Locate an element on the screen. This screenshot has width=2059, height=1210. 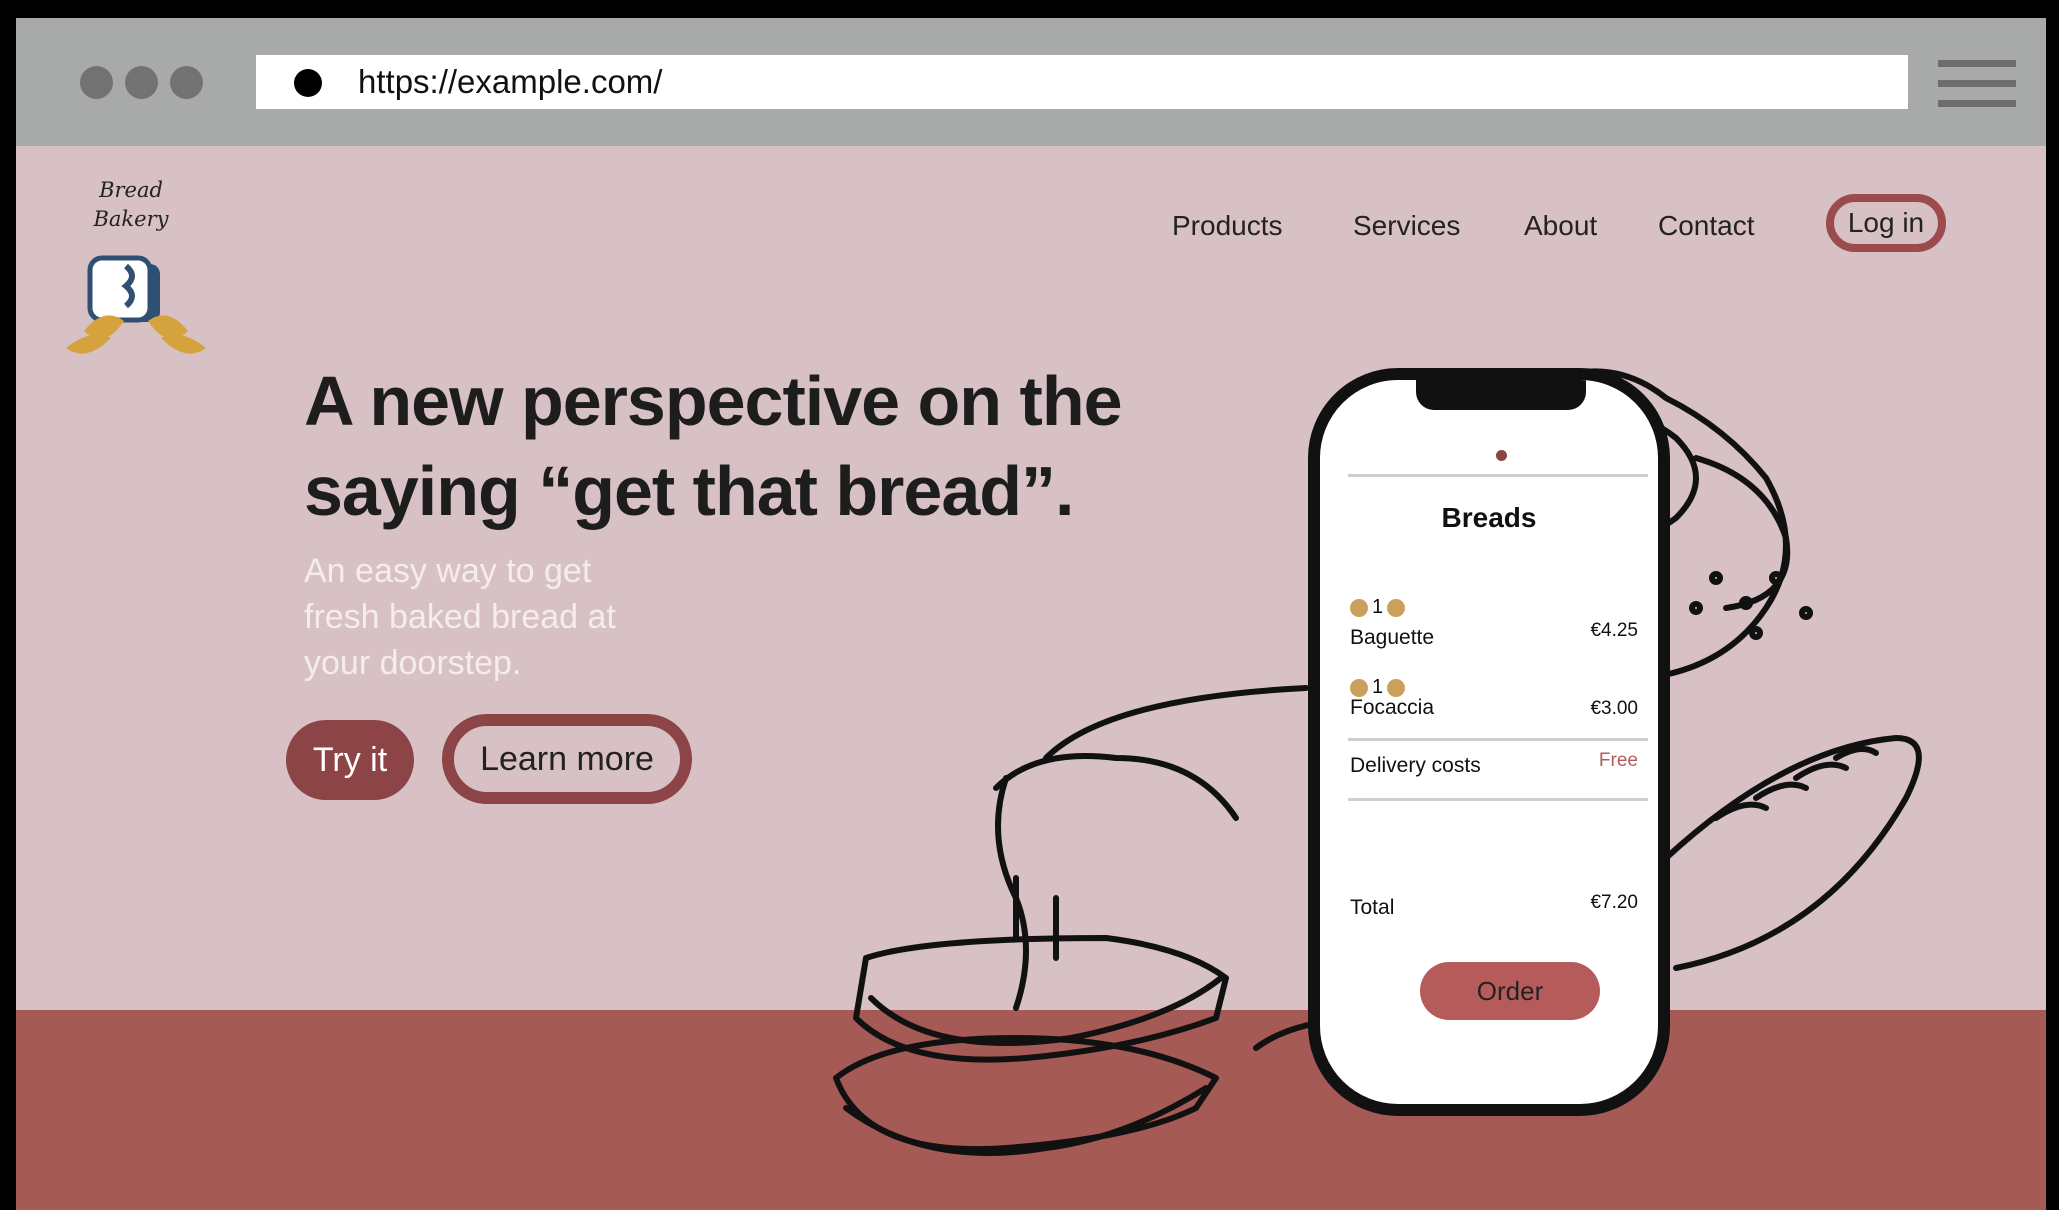
cart-item-price: €4.25 is located at coordinates (1614, 630).